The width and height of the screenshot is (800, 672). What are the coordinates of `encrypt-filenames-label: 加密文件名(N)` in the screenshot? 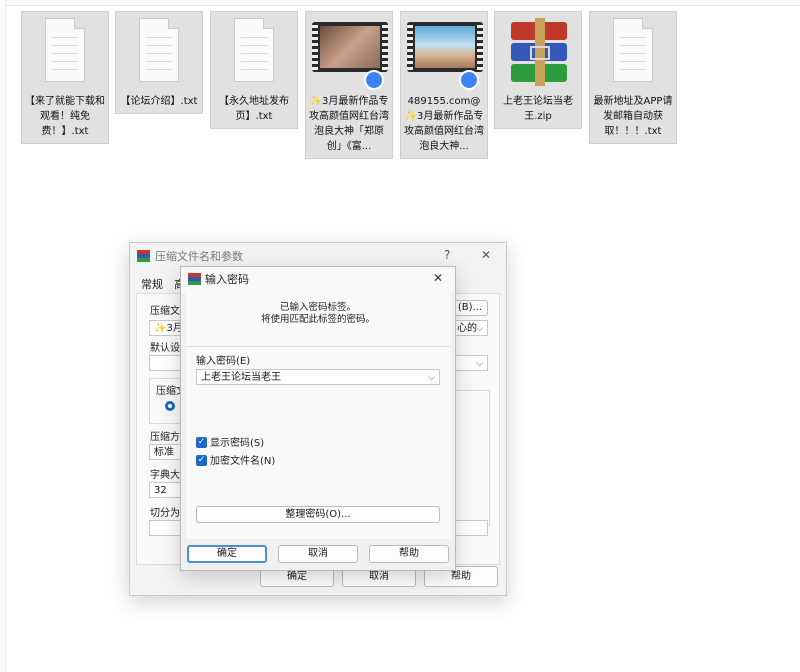 It's located at (243, 461).